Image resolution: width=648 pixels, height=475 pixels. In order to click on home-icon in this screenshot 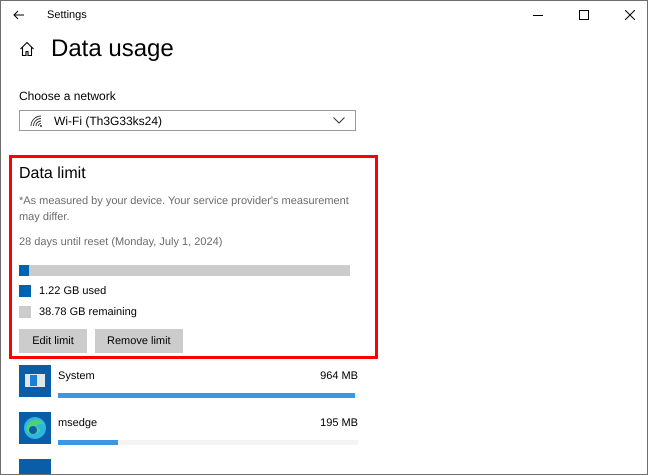, I will do `click(27, 49)`.